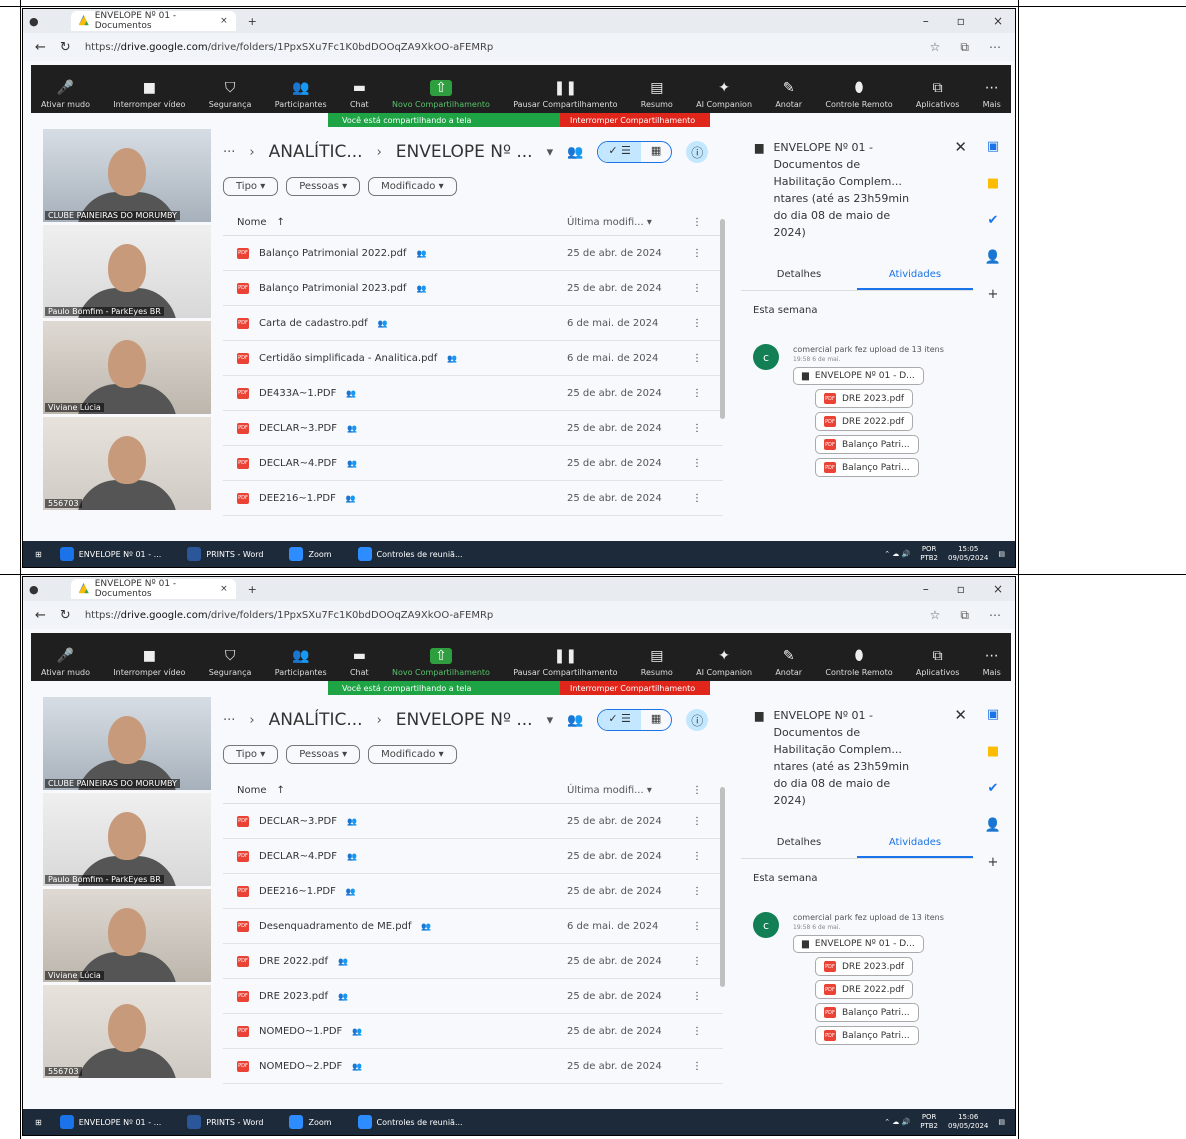 Image resolution: width=1186 pixels, height=1139 pixels. What do you see at coordinates (224, 589) in the screenshot?
I see `close-tab-icon: ×` at bounding box center [224, 589].